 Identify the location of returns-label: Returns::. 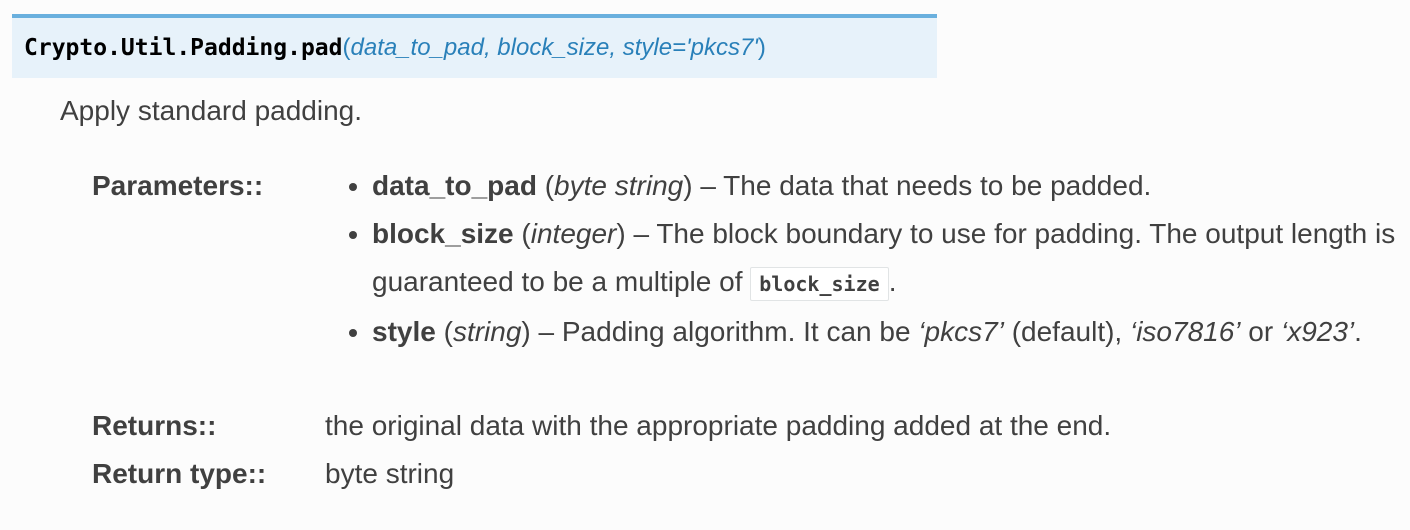
(154, 425).